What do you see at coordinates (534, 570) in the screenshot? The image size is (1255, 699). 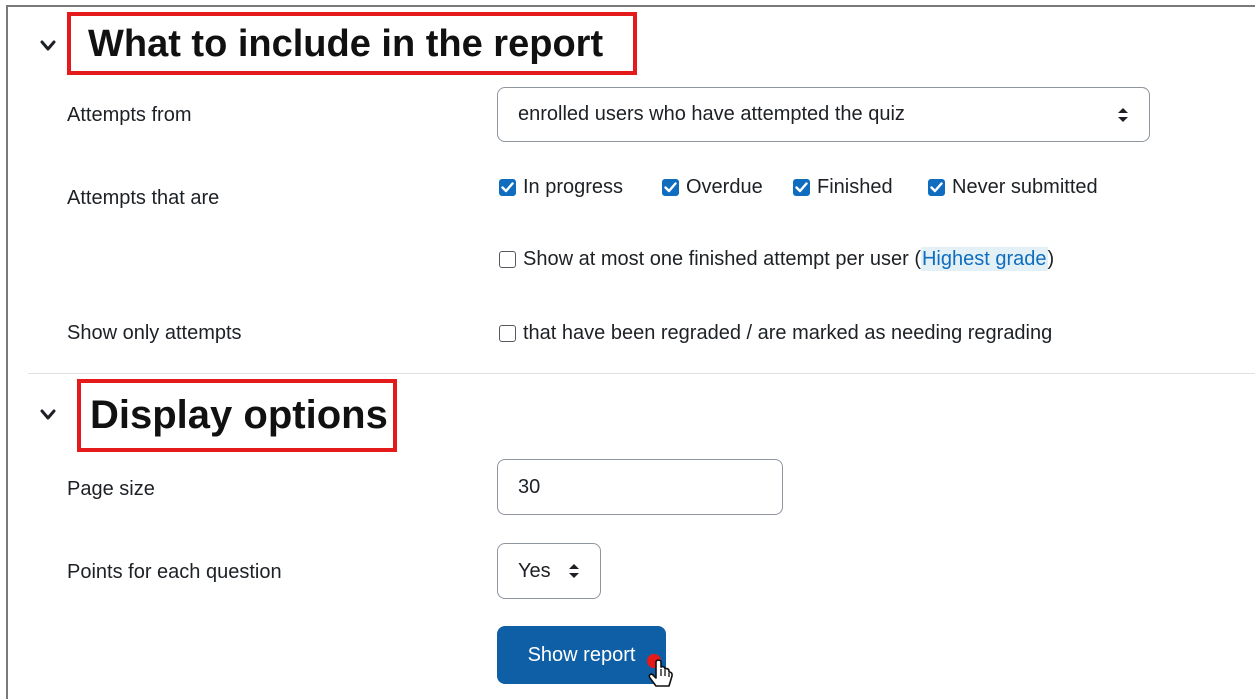 I see `points-value: Yes` at bounding box center [534, 570].